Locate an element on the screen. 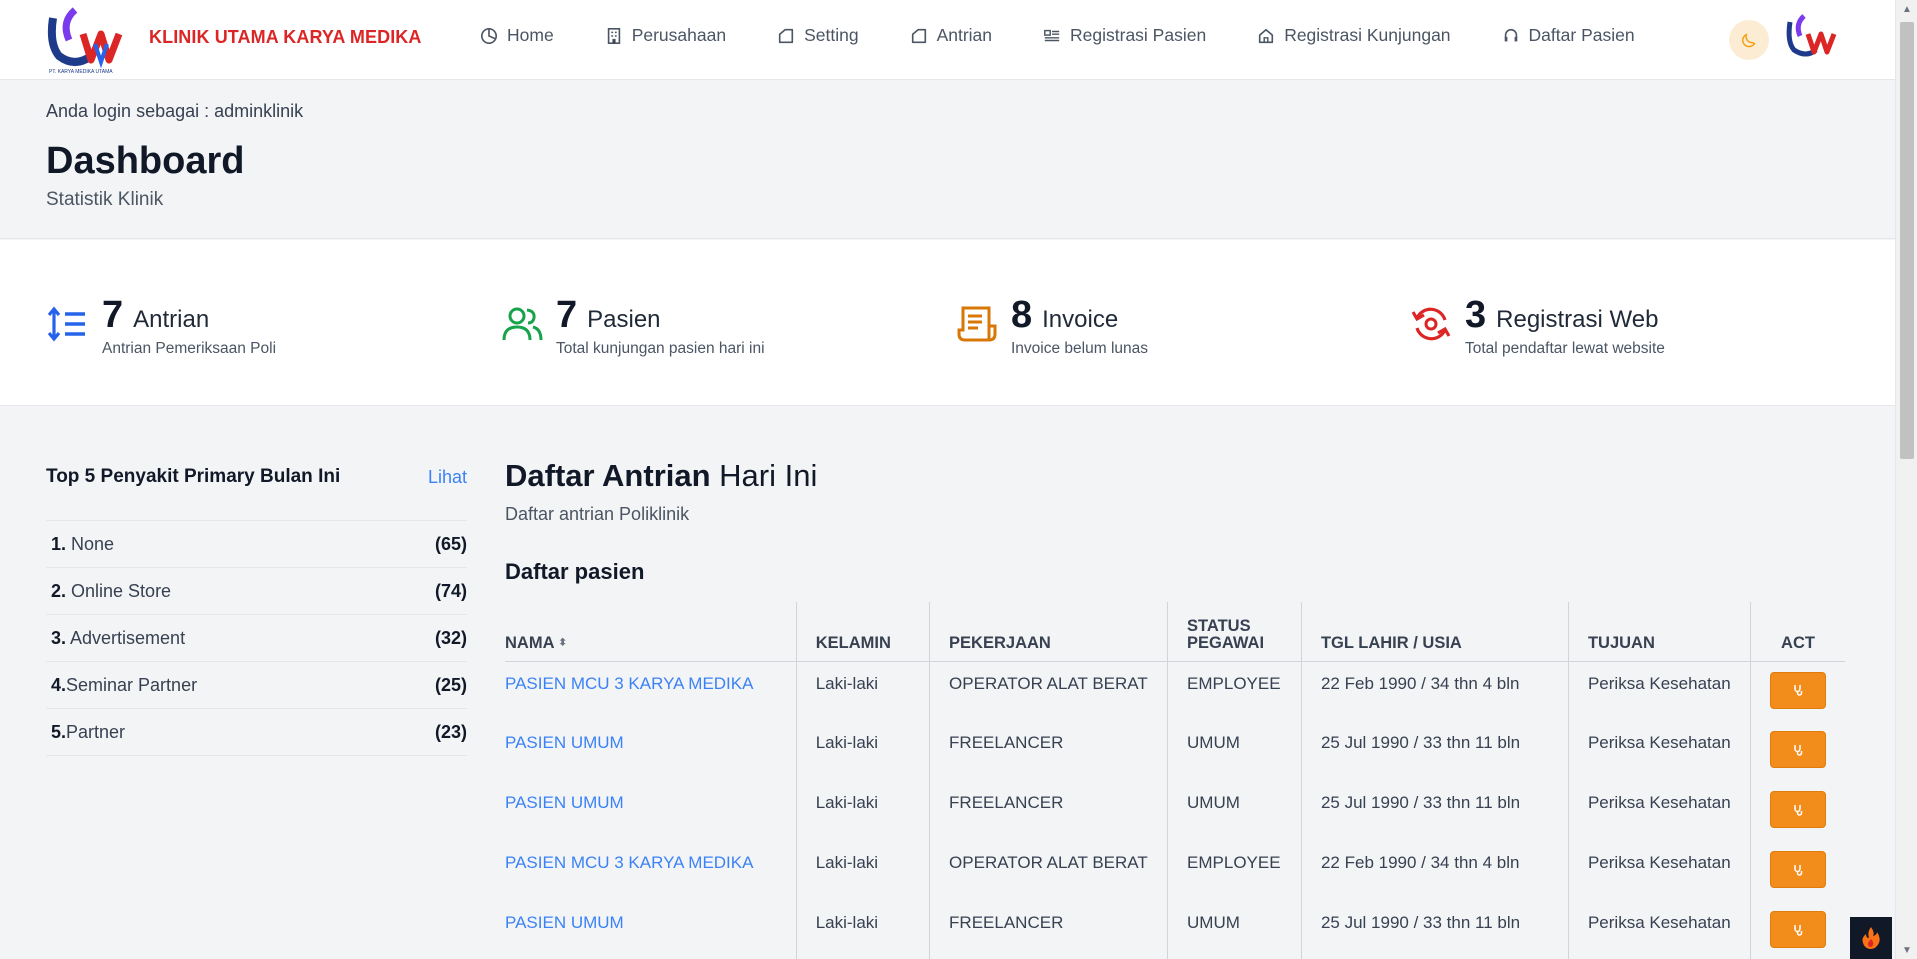  nav-home-label: Home is located at coordinates (530, 35).